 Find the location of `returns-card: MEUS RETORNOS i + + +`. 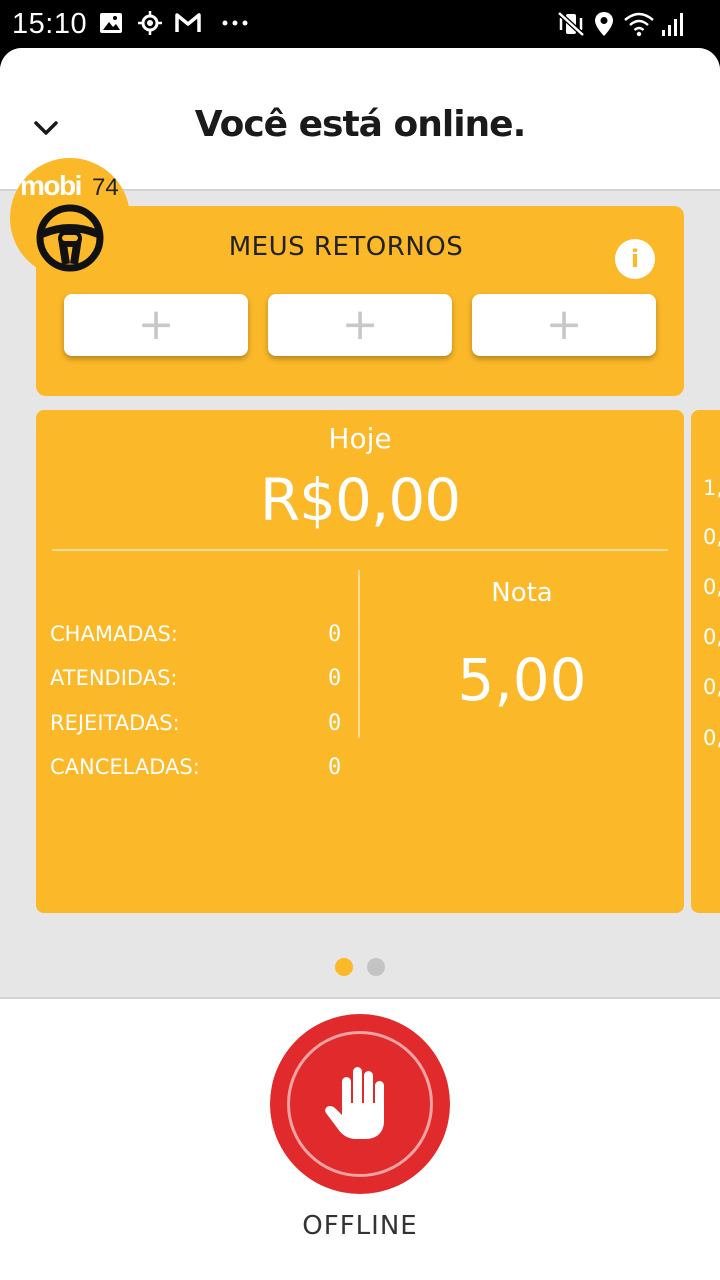

returns-card: MEUS RETORNOS i + + + is located at coordinates (360, 301).